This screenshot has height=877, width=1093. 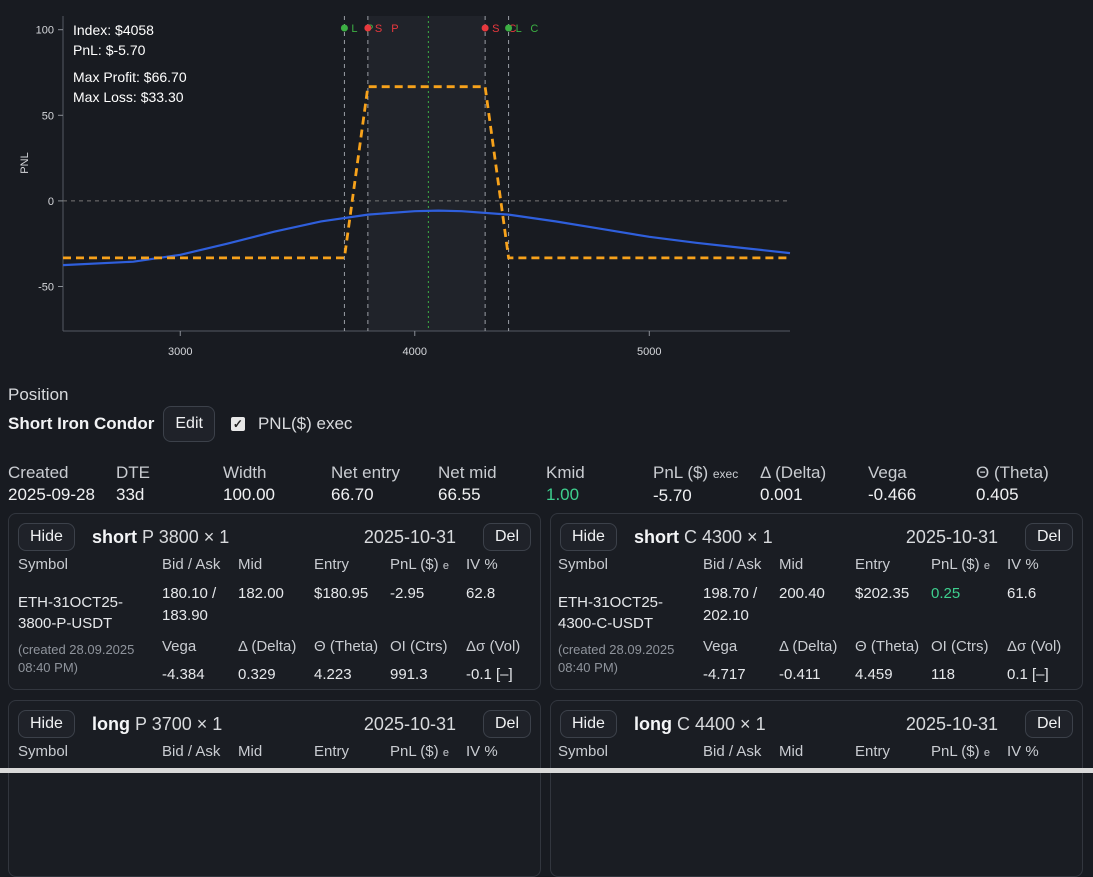 What do you see at coordinates (46, 287) in the screenshot?
I see `y-tick-label: -50` at bounding box center [46, 287].